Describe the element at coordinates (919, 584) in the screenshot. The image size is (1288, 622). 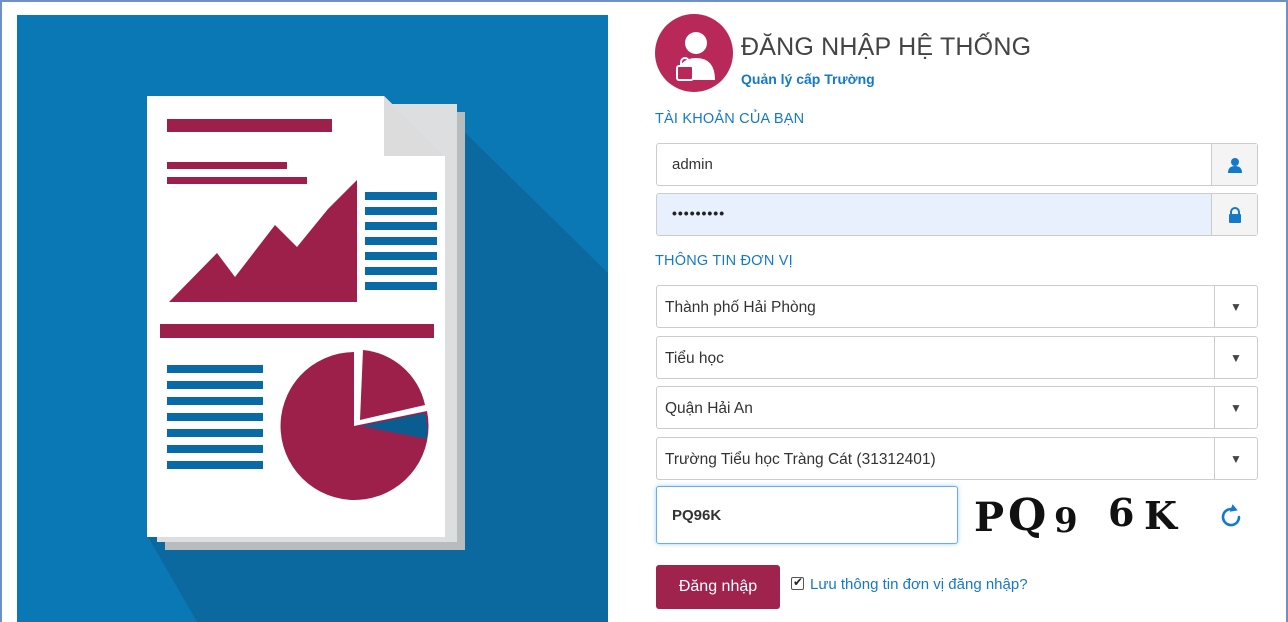
I see `remember-unit-label: Lưu thông tin đơn vị đăng nhập?` at that location.